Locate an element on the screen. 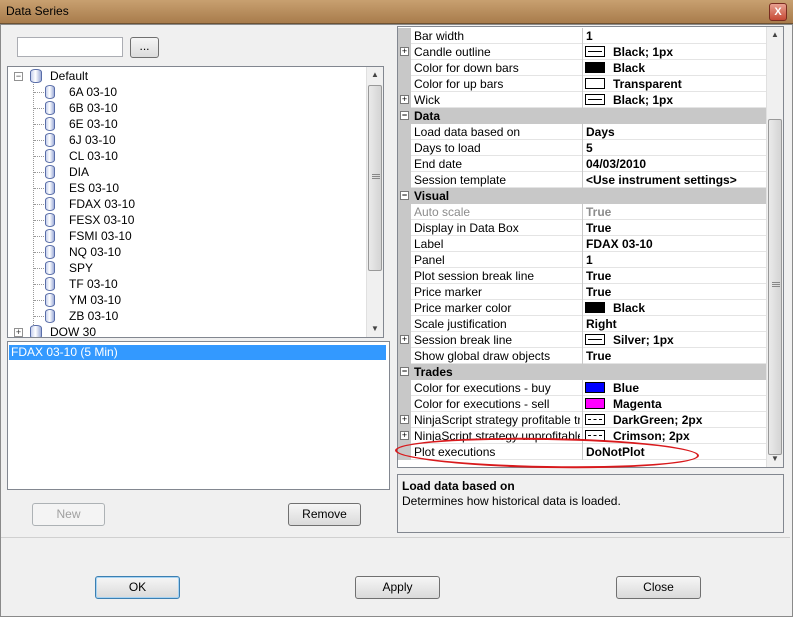 This screenshot has height=617, width=793. tree-item: 6B 03-10 is located at coordinates (188, 108).